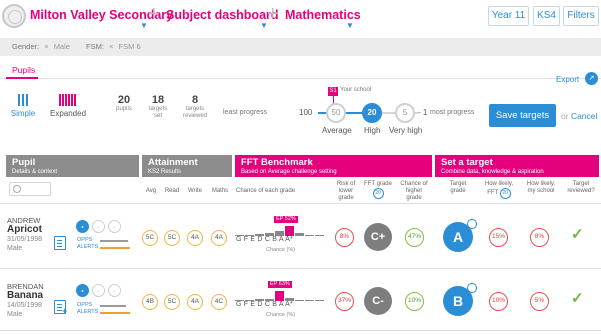 This screenshot has width=601, height=335. I want to click on year-button: Year 11, so click(508, 16).